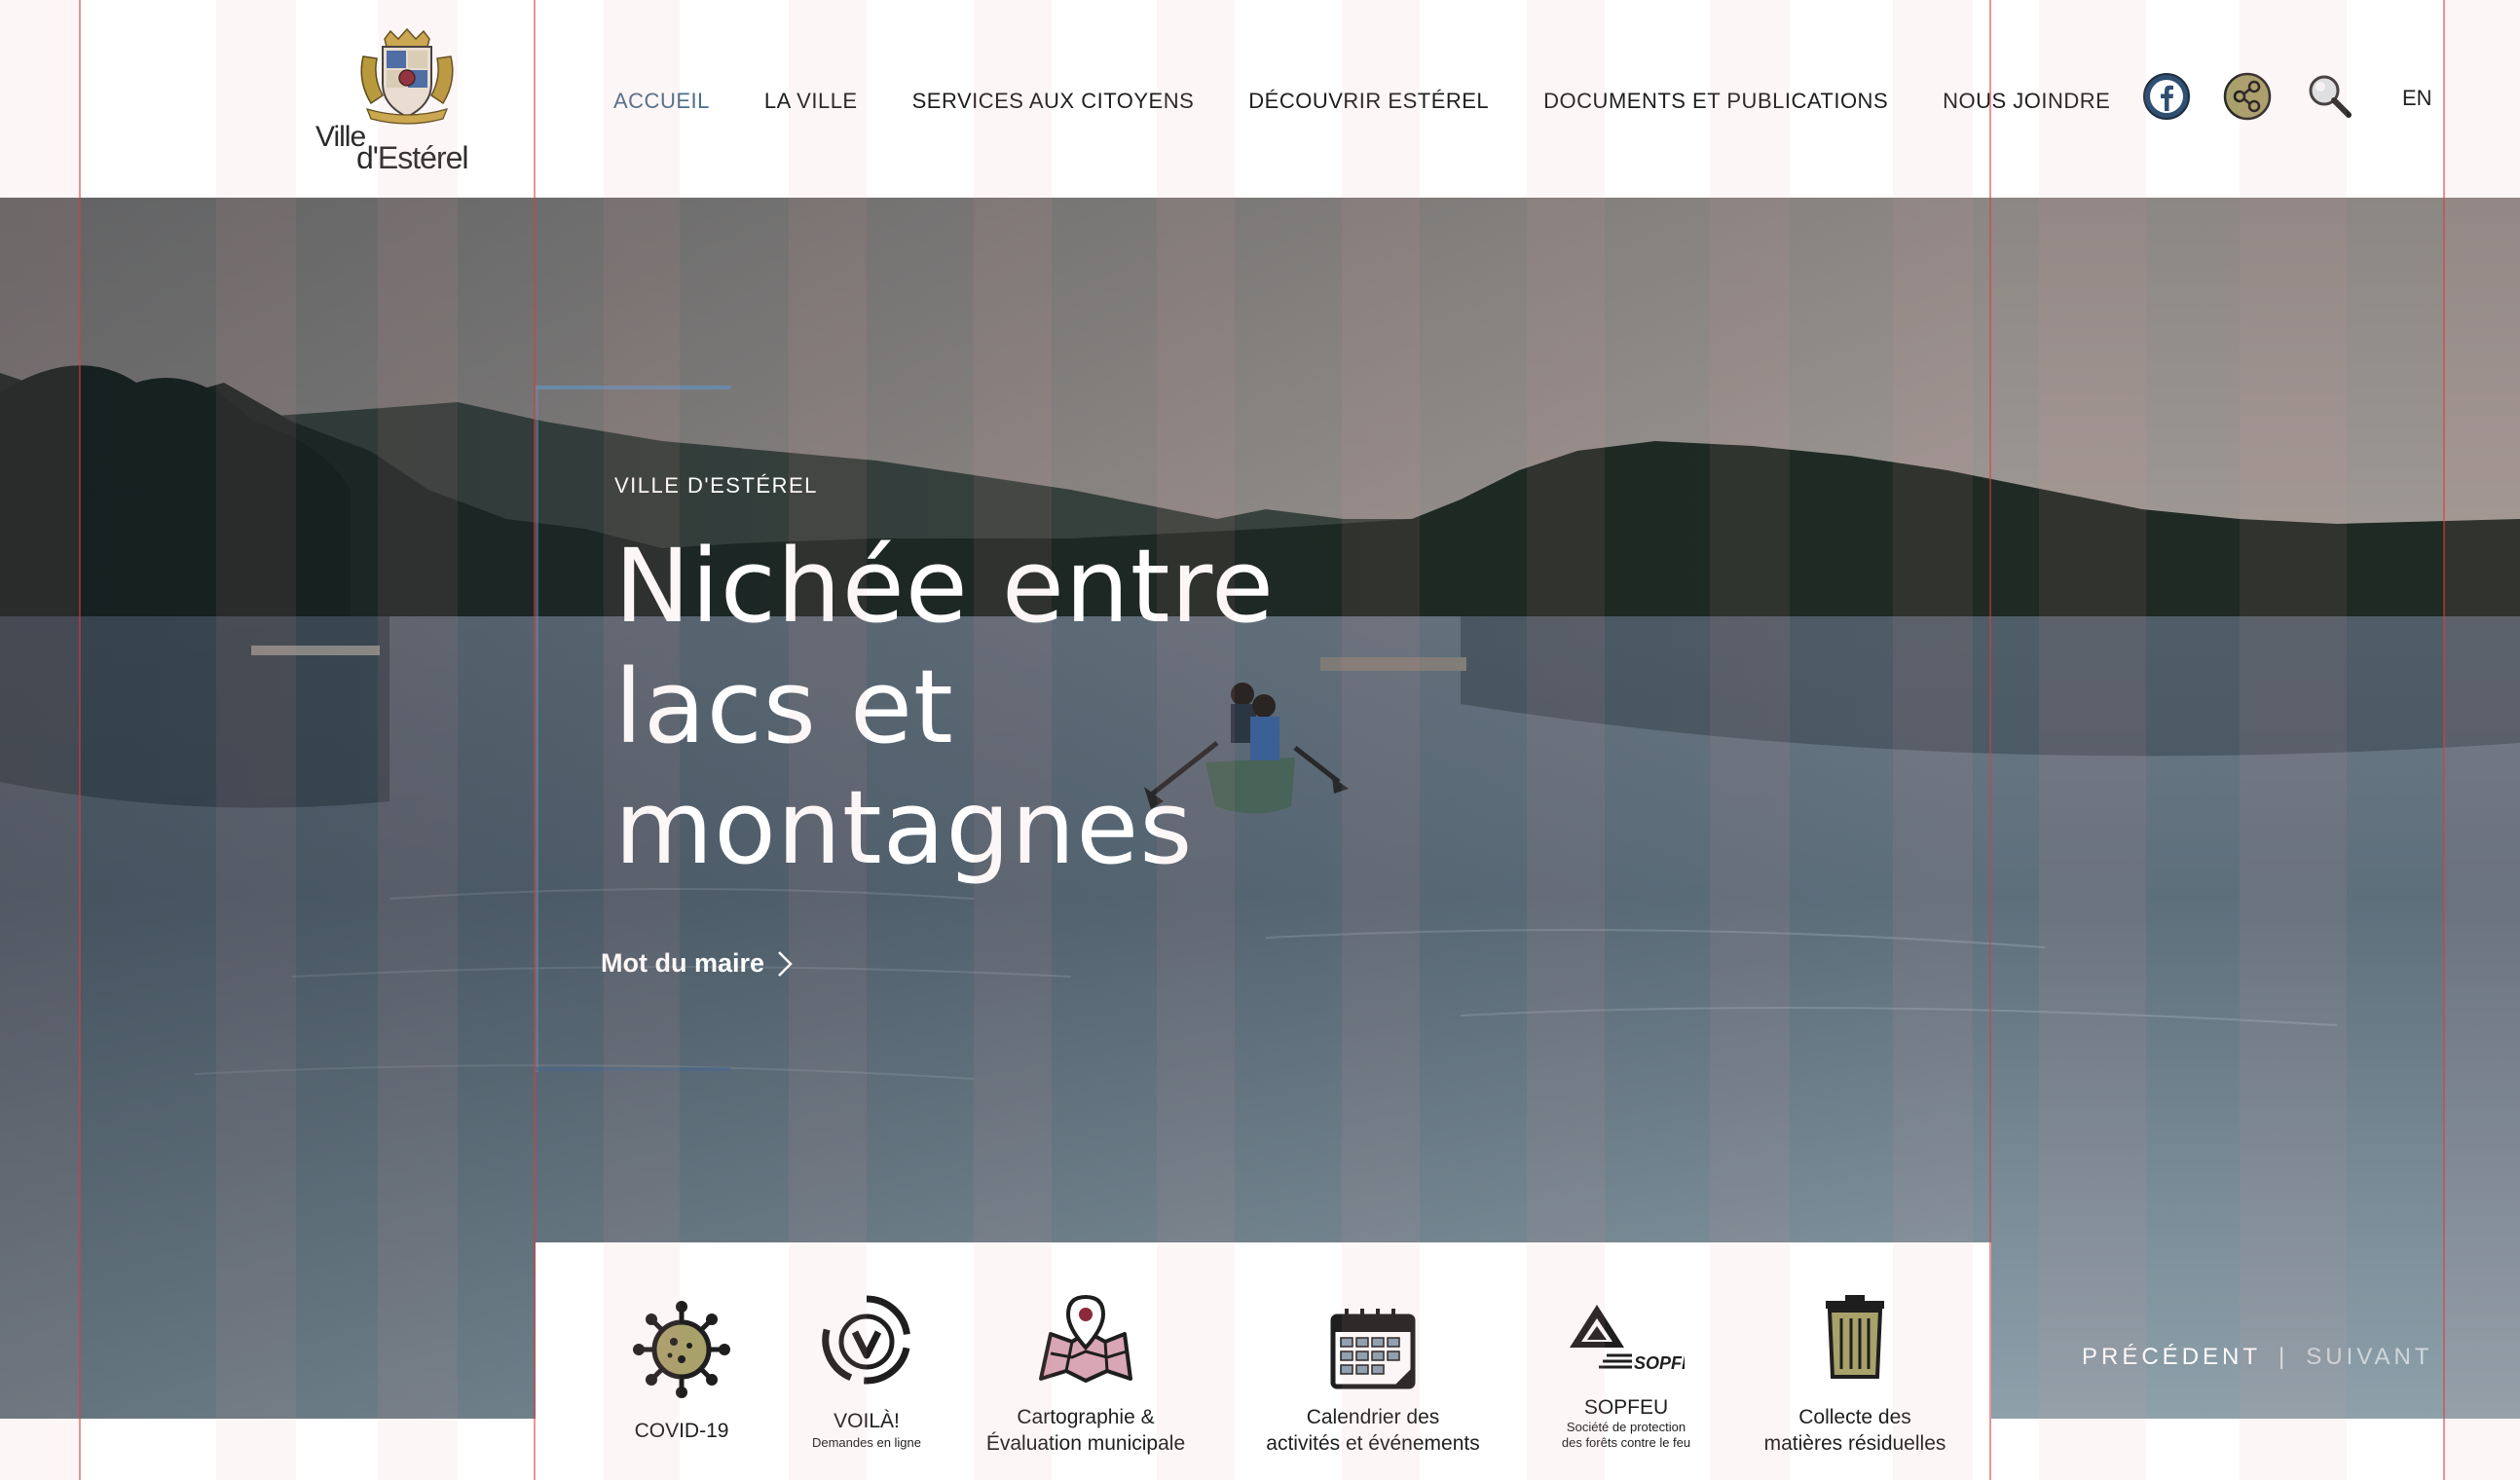  What do you see at coordinates (2247, 96) in the screenshot?
I see `share-icon` at bounding box center [2247, 96].